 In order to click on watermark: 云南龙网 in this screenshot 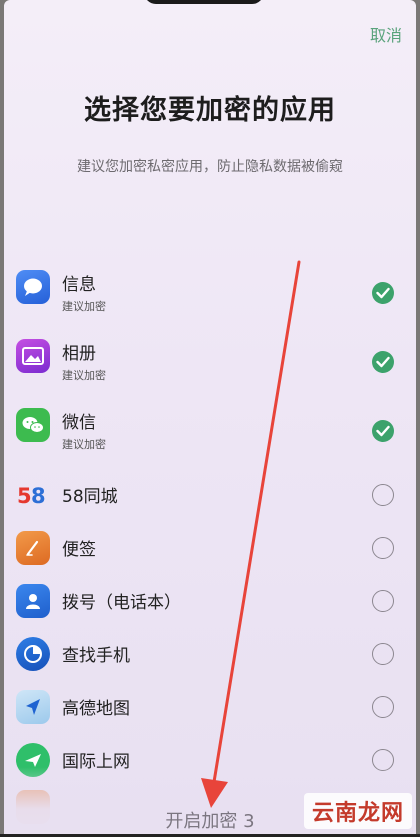, I will do `click(357, 811)`.